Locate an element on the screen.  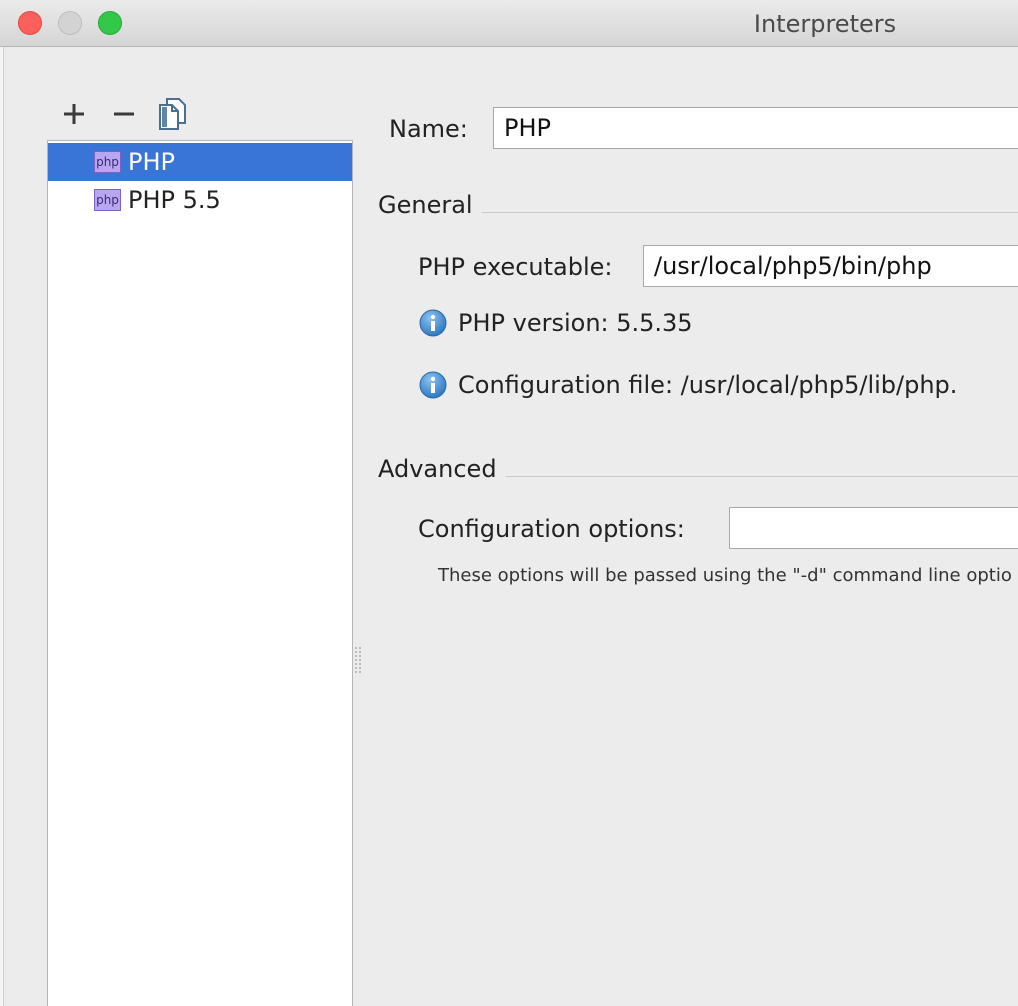
php-executable-input is located at coordinates (830, 266).